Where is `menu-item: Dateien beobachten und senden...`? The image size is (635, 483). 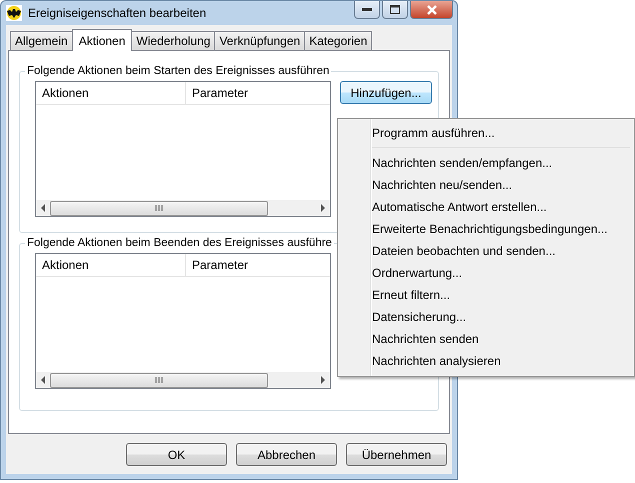
menu-item: Dateien beobachten und senden... is located at coordinates (486, 251).